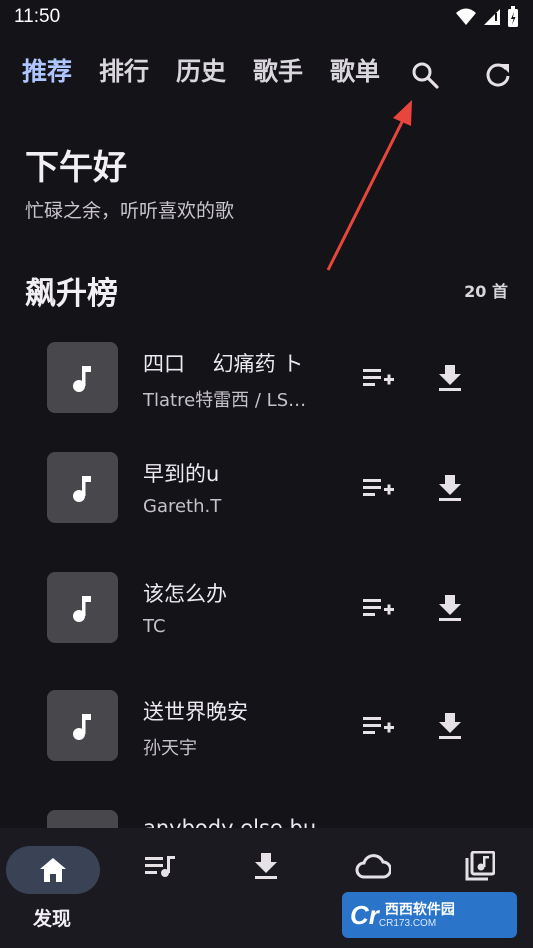  What do you see at coordinates (266, 499) in the screenshot?
I see `list-item: 早到的u Gareth.T` at bounding box center [266, 499].